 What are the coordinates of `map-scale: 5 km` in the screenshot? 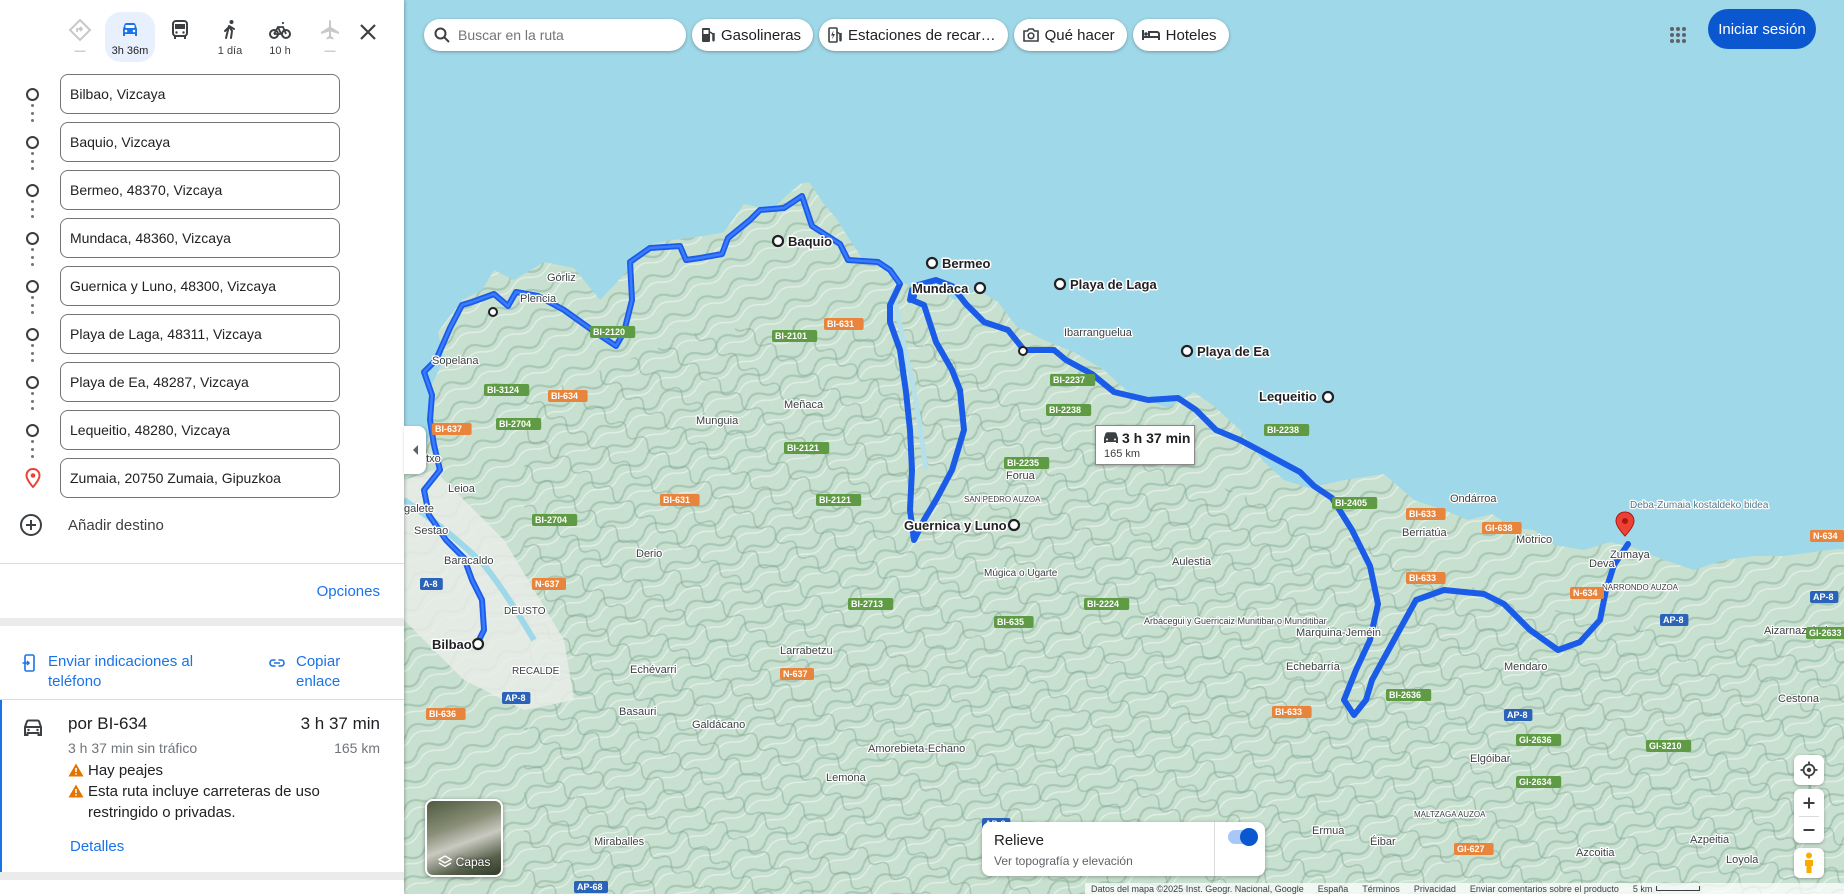 It's located at (1667, 889).